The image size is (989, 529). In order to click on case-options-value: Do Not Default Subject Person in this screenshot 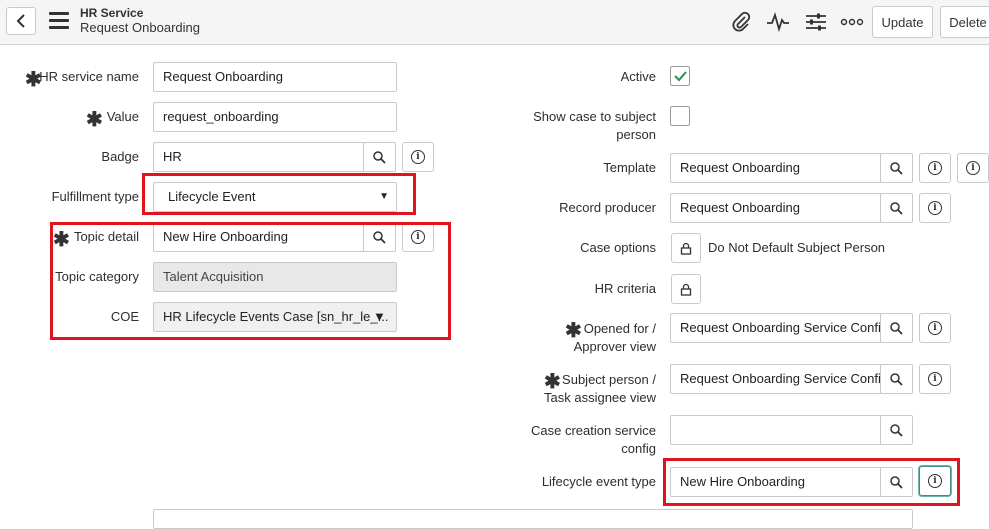, I will do `click(797, 247)`.